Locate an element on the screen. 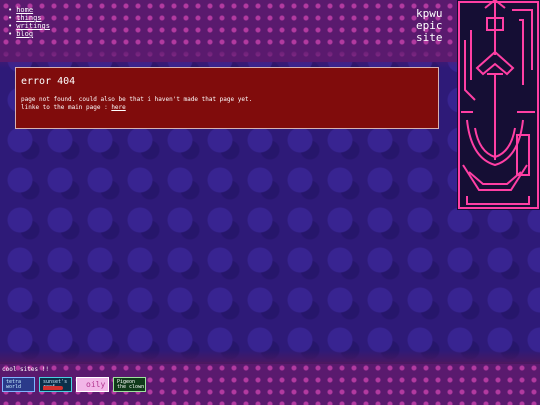  nav-item-things: things is located at coordinates (29, 18).